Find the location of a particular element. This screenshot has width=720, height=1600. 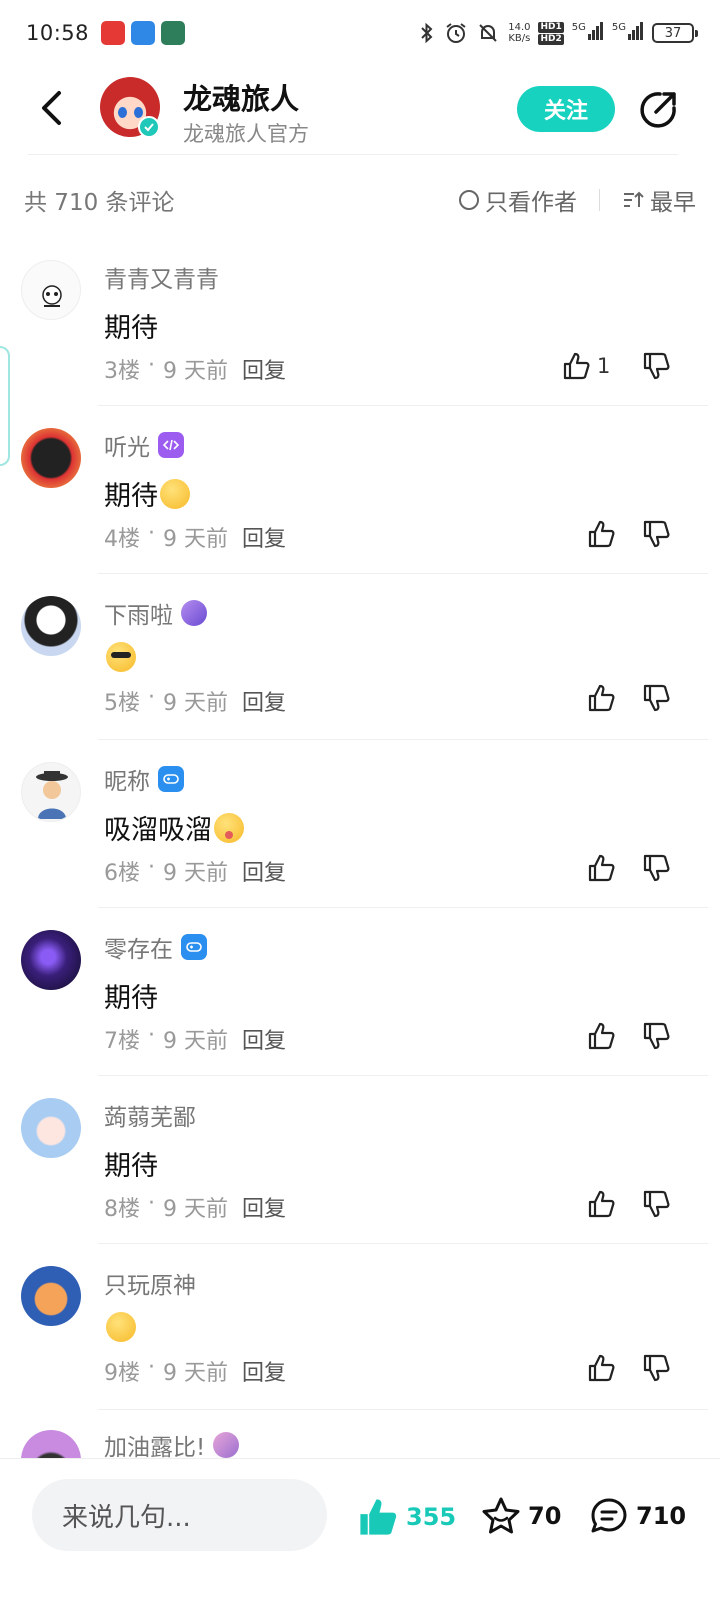

star-icon is located at coordinates (501, 1515).